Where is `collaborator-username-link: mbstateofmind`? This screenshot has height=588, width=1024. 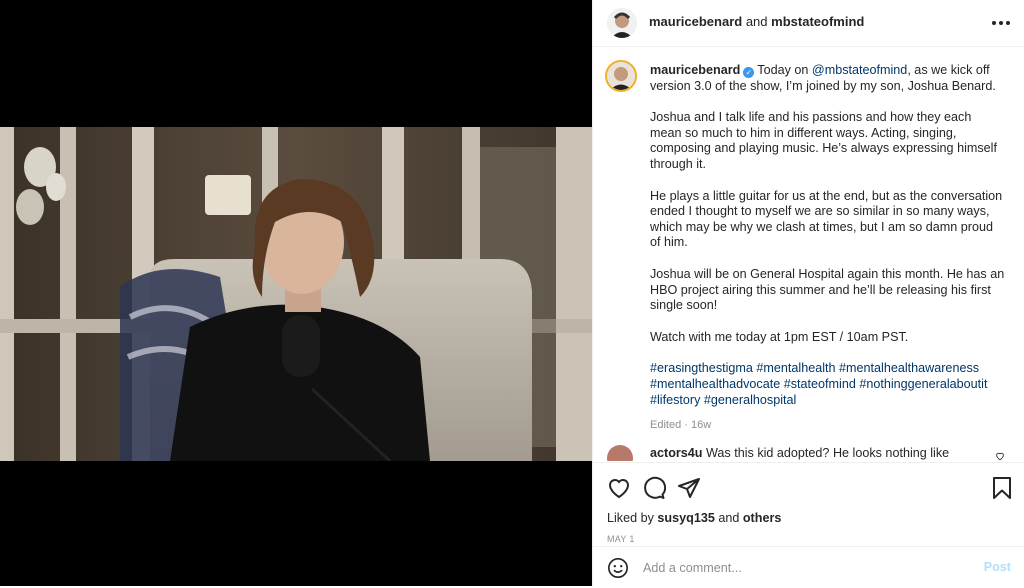 collaborator-username-link: mbstateofmind is located at coordinates (817, 21).